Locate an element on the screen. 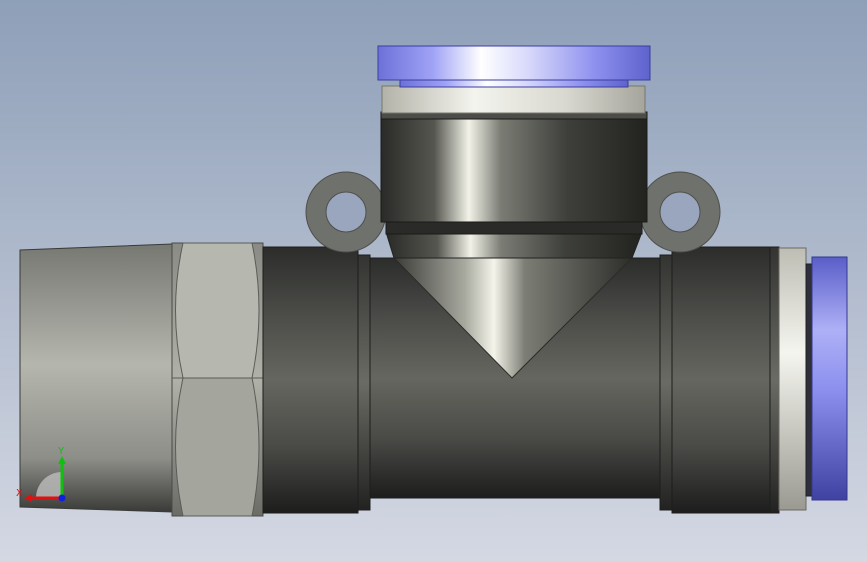  triad-z-axis is located at coordinates (62, 498).